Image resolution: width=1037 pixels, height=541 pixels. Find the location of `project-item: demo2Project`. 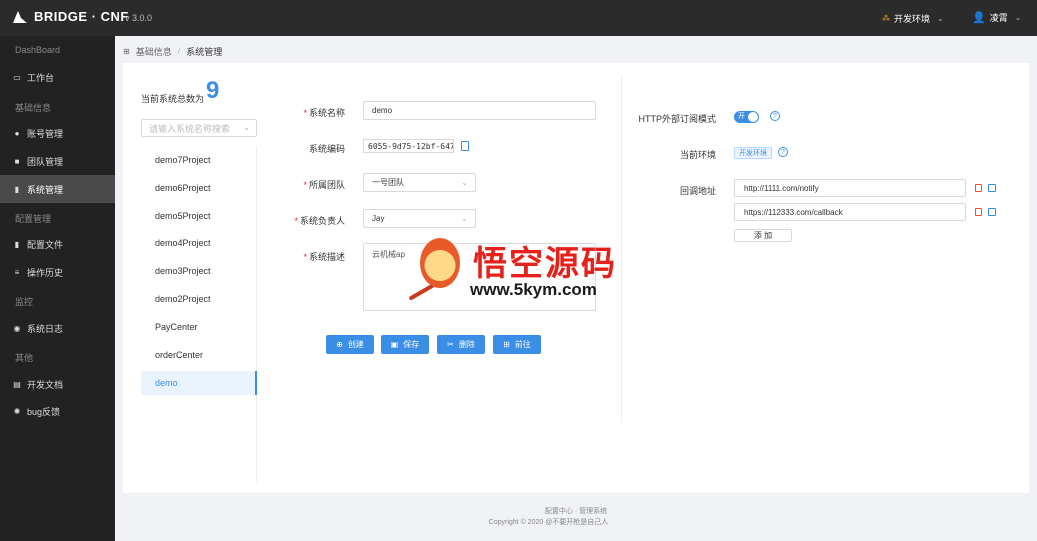

project-item: demo2Project is located at coordinates (199, 299).